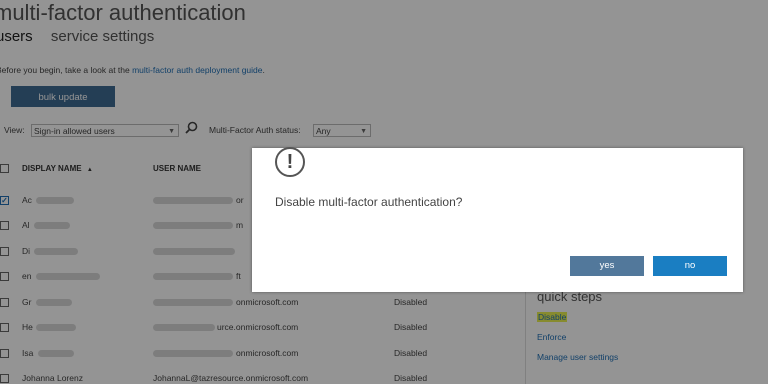  Describe the element at coordinates (369, 202) in the screenshot. I see `dialog-message: Disable multi-factor authentication?` at that location.